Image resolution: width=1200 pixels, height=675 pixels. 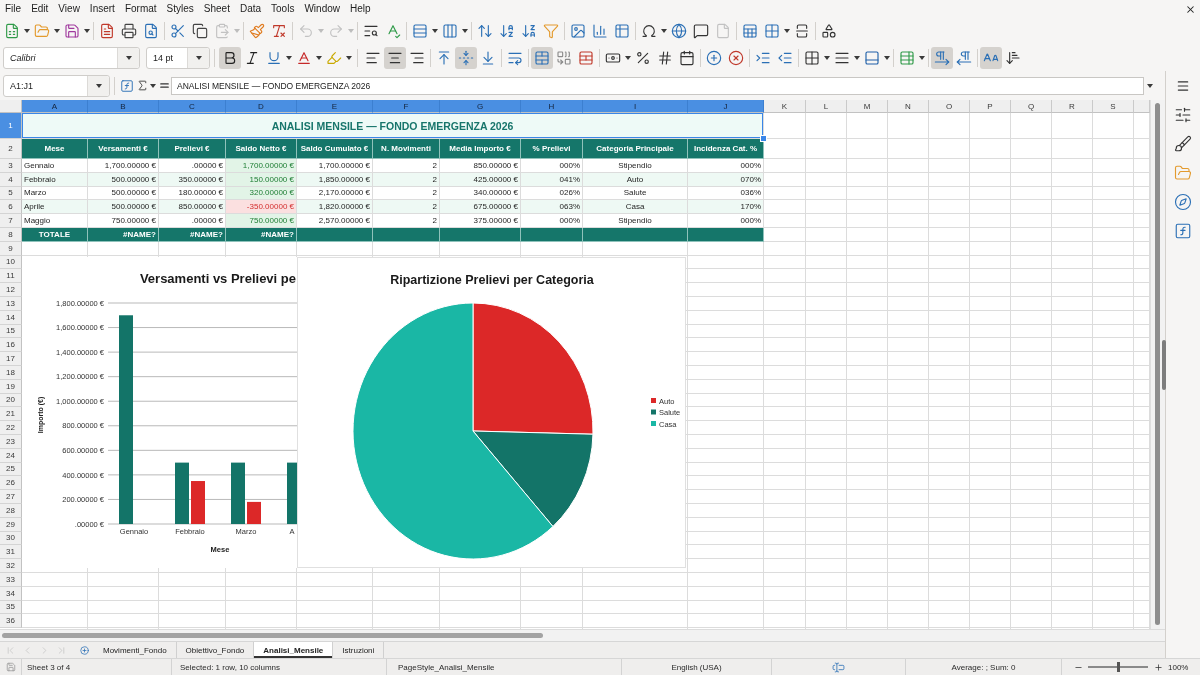 What do you see at coordinates (1031, 106) in the screenshot?
I see `column-header: Q` at bounding box center [1031, 106].